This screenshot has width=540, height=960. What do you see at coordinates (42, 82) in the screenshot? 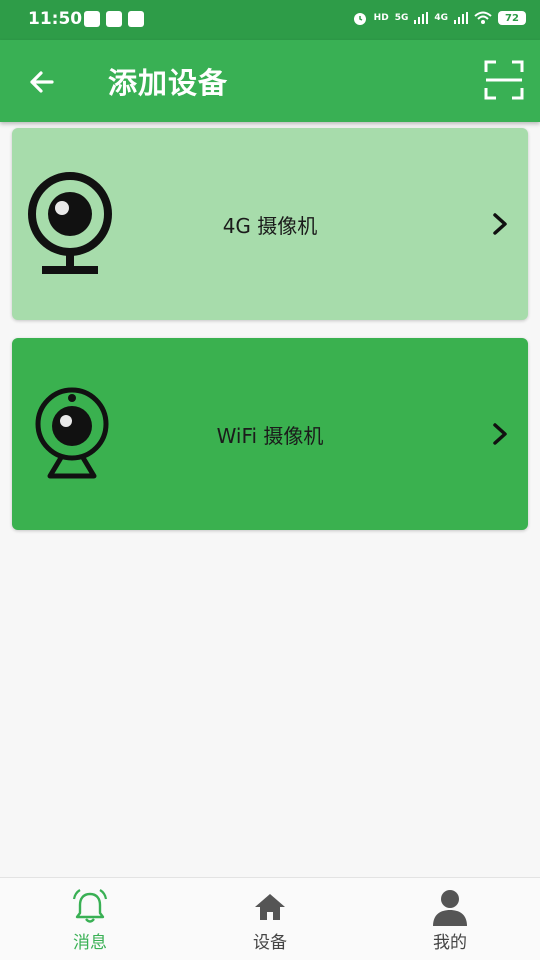
I see `back-button` at bounding box center [42, 82].